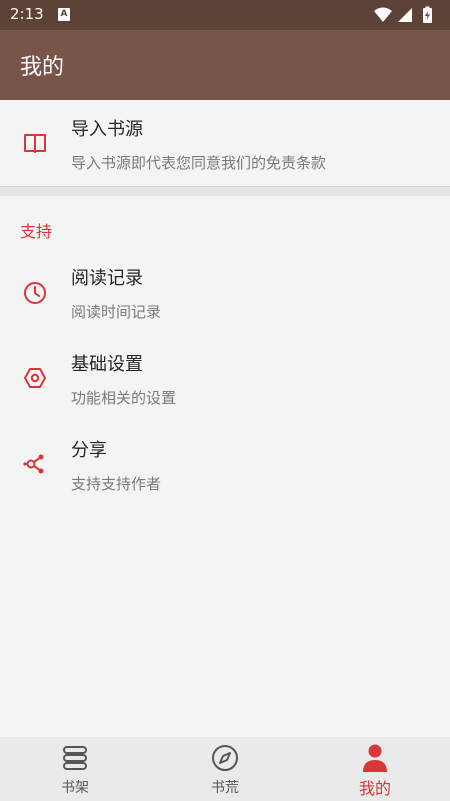 Image resolution: width=450 pixels, height=801 pixels. I want to click on signal-icon, so click(405, 15).